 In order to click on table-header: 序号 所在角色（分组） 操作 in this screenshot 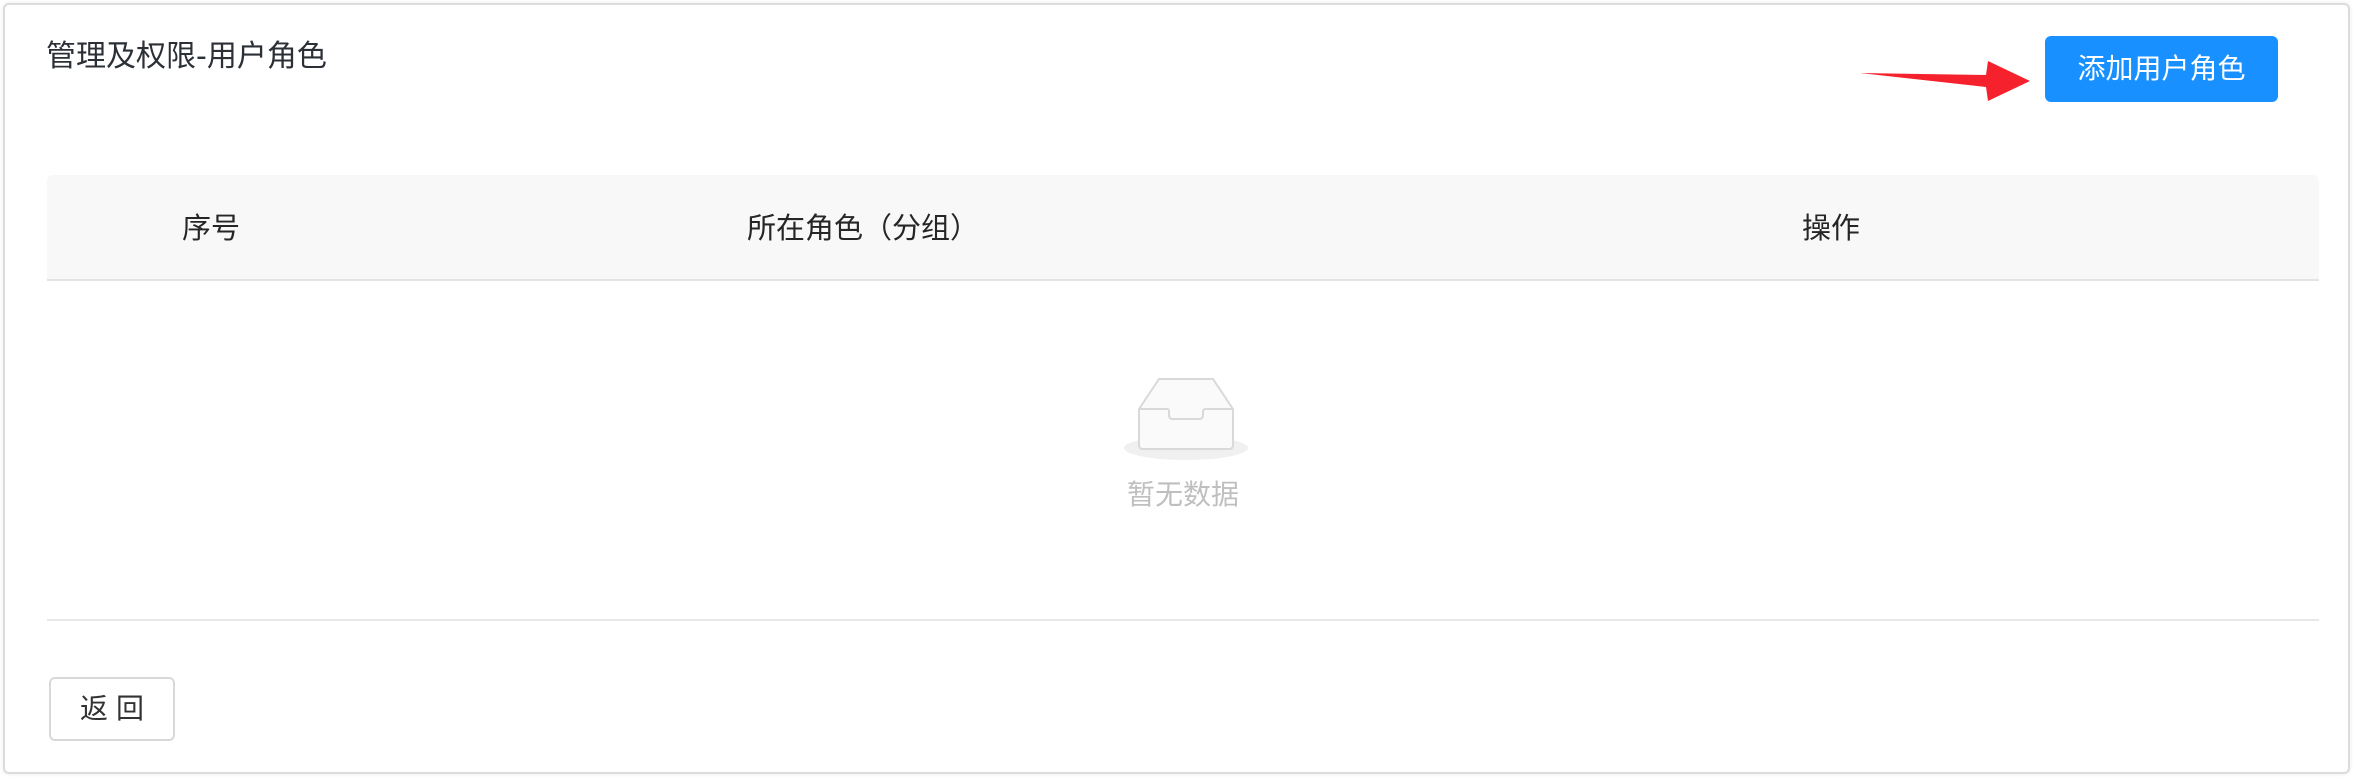, I will do `click(1183, 228)`.